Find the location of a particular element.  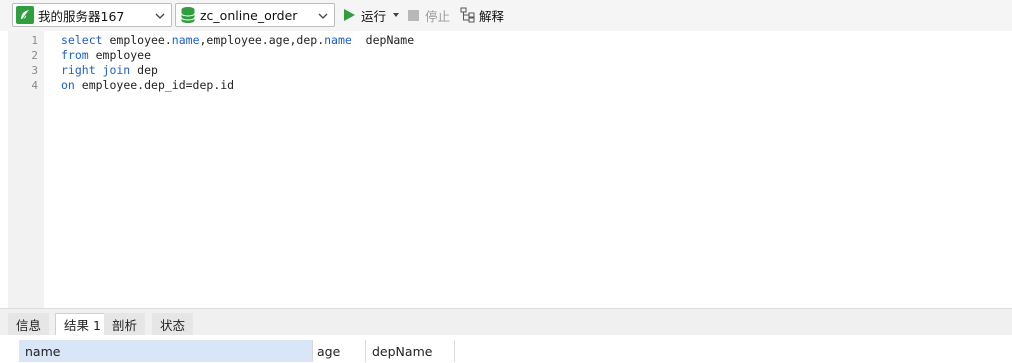

run-button: 运行 is located at coordinates (372, 15).